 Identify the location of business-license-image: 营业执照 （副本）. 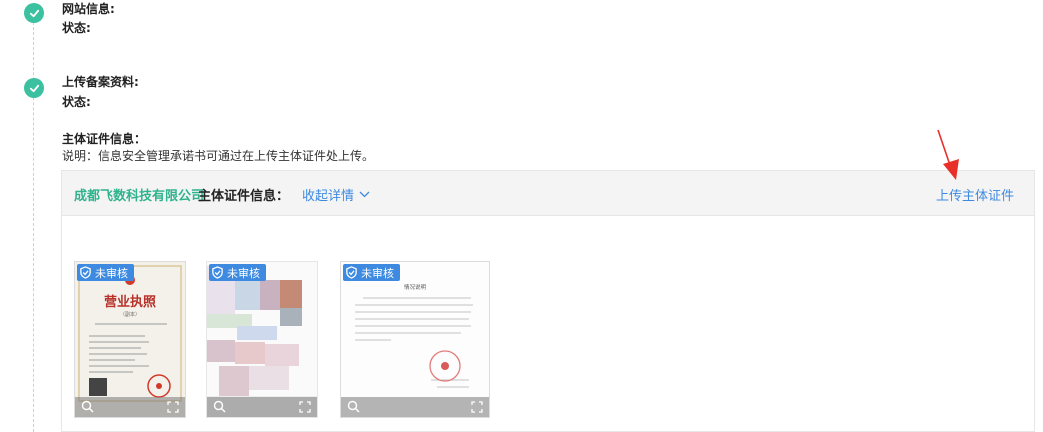
(130, 339).